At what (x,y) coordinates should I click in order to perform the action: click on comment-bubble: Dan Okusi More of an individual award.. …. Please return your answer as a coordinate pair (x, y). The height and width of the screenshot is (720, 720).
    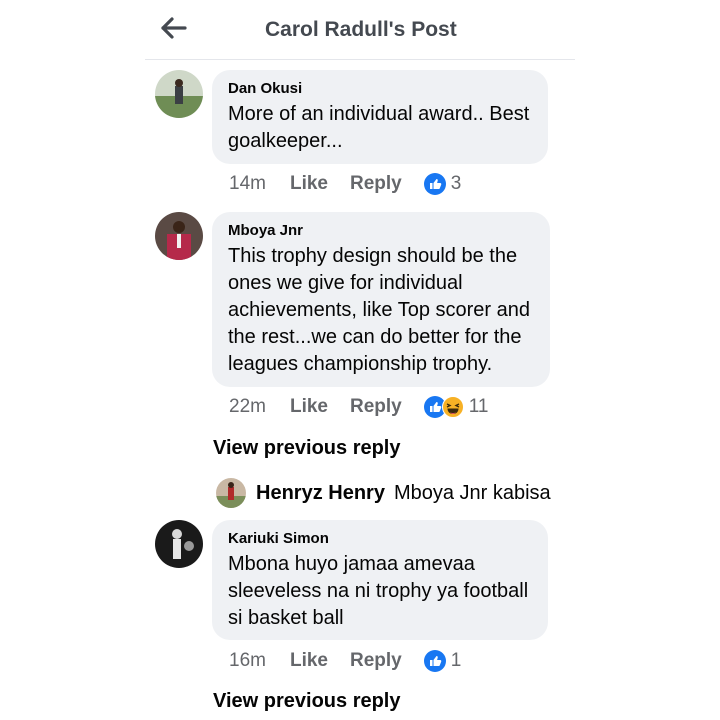
    Looking at the image, I should click on (380, 117).